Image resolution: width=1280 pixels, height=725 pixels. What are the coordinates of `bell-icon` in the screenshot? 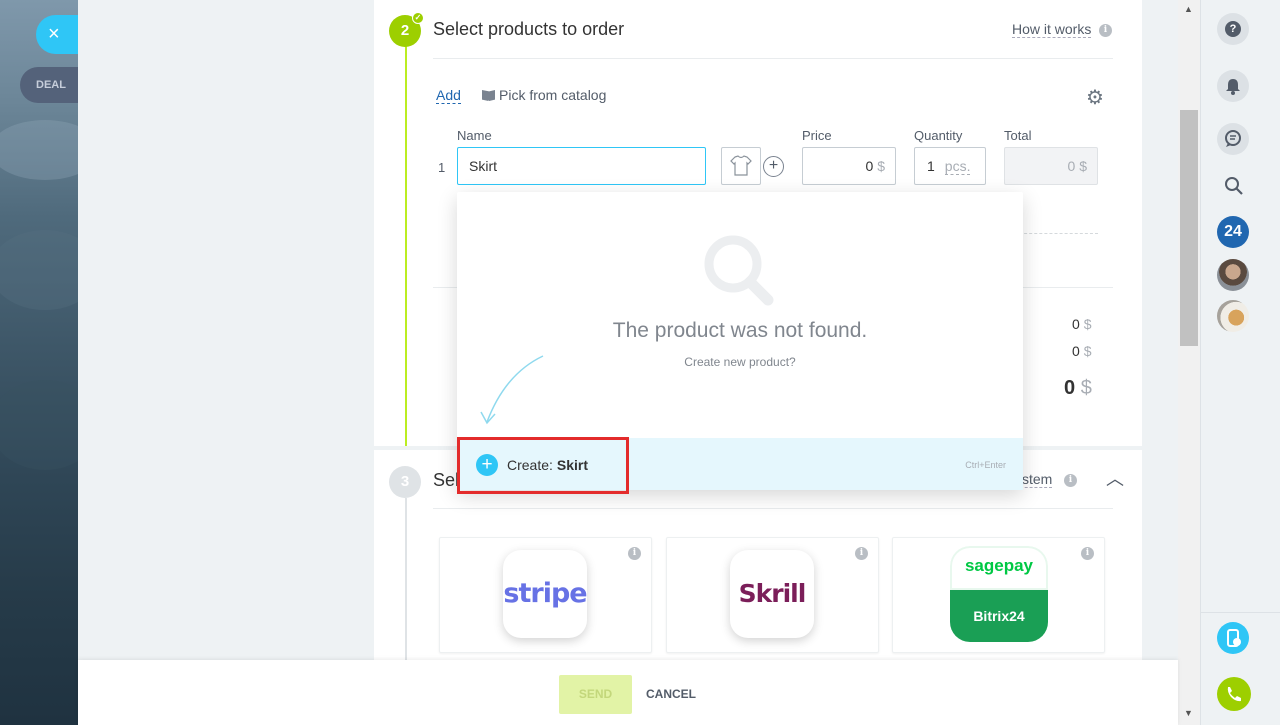 It's located at (1233, 87).